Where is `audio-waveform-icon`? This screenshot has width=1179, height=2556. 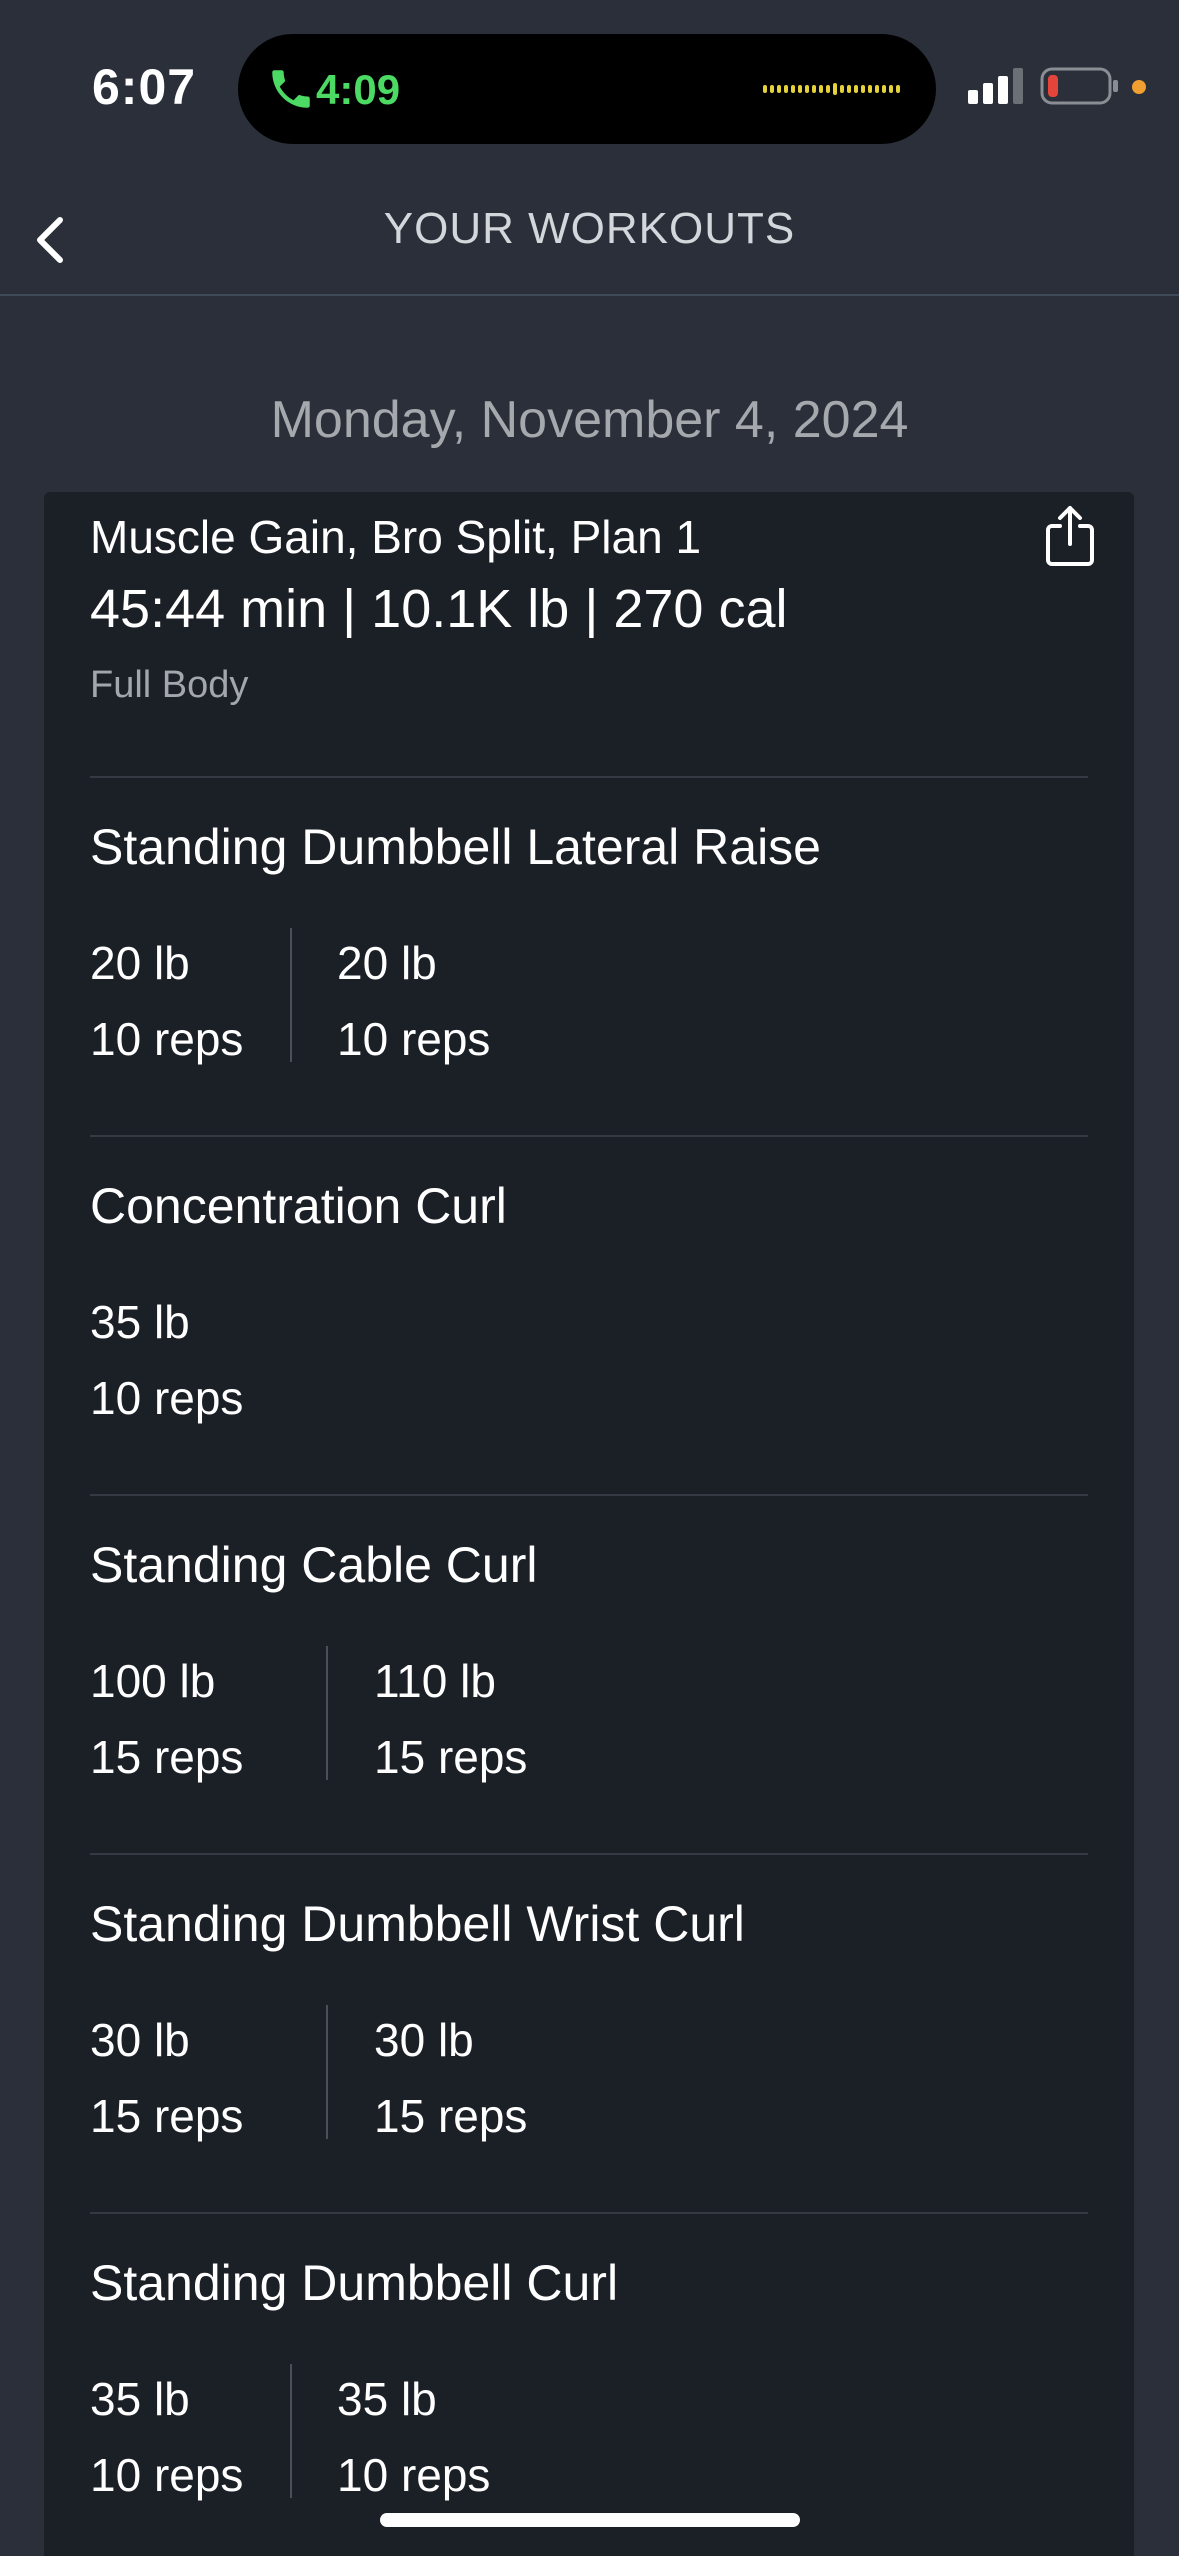 audio-waveform-icon is located at coordinates (831, 89).